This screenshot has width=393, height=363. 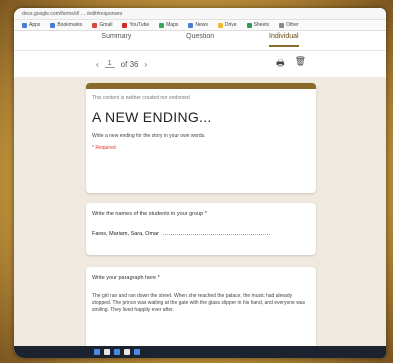 What do you see at coordinates (145, 64) in the screenshot?
I see `chevron-right-icon: ›` at bounding box center [145, 64].